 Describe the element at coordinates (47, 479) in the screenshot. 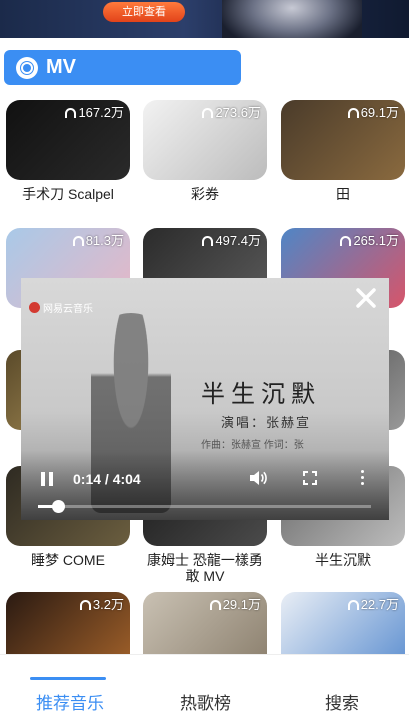

I see `pause-icon` at that location.